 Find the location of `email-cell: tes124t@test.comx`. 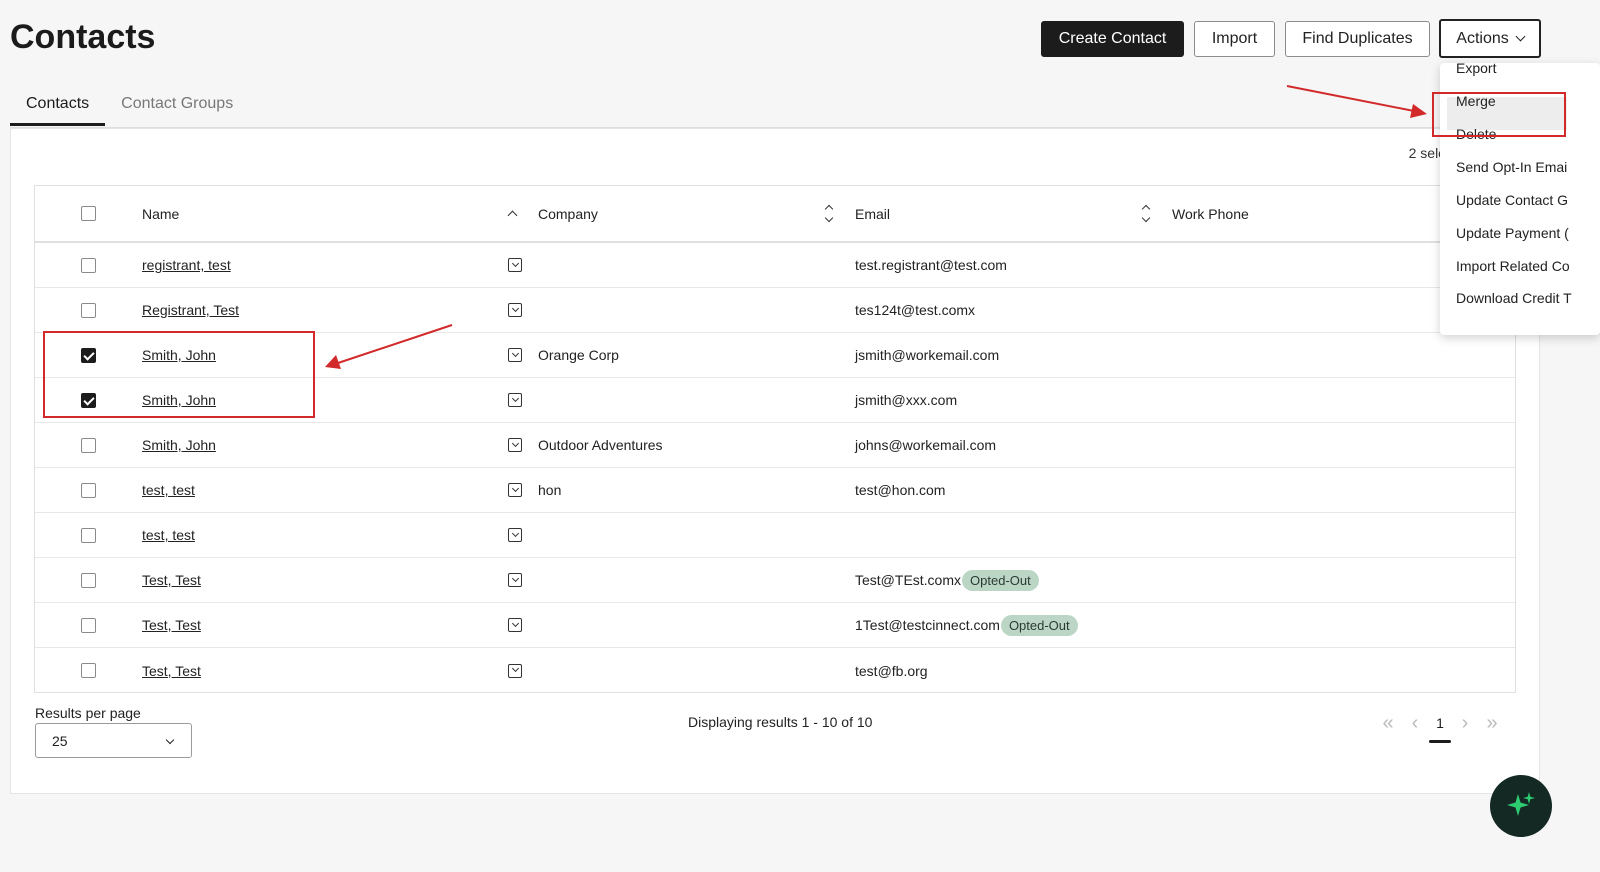

email-cell: tes124t@test.comx is located at coordinates (915, 310).